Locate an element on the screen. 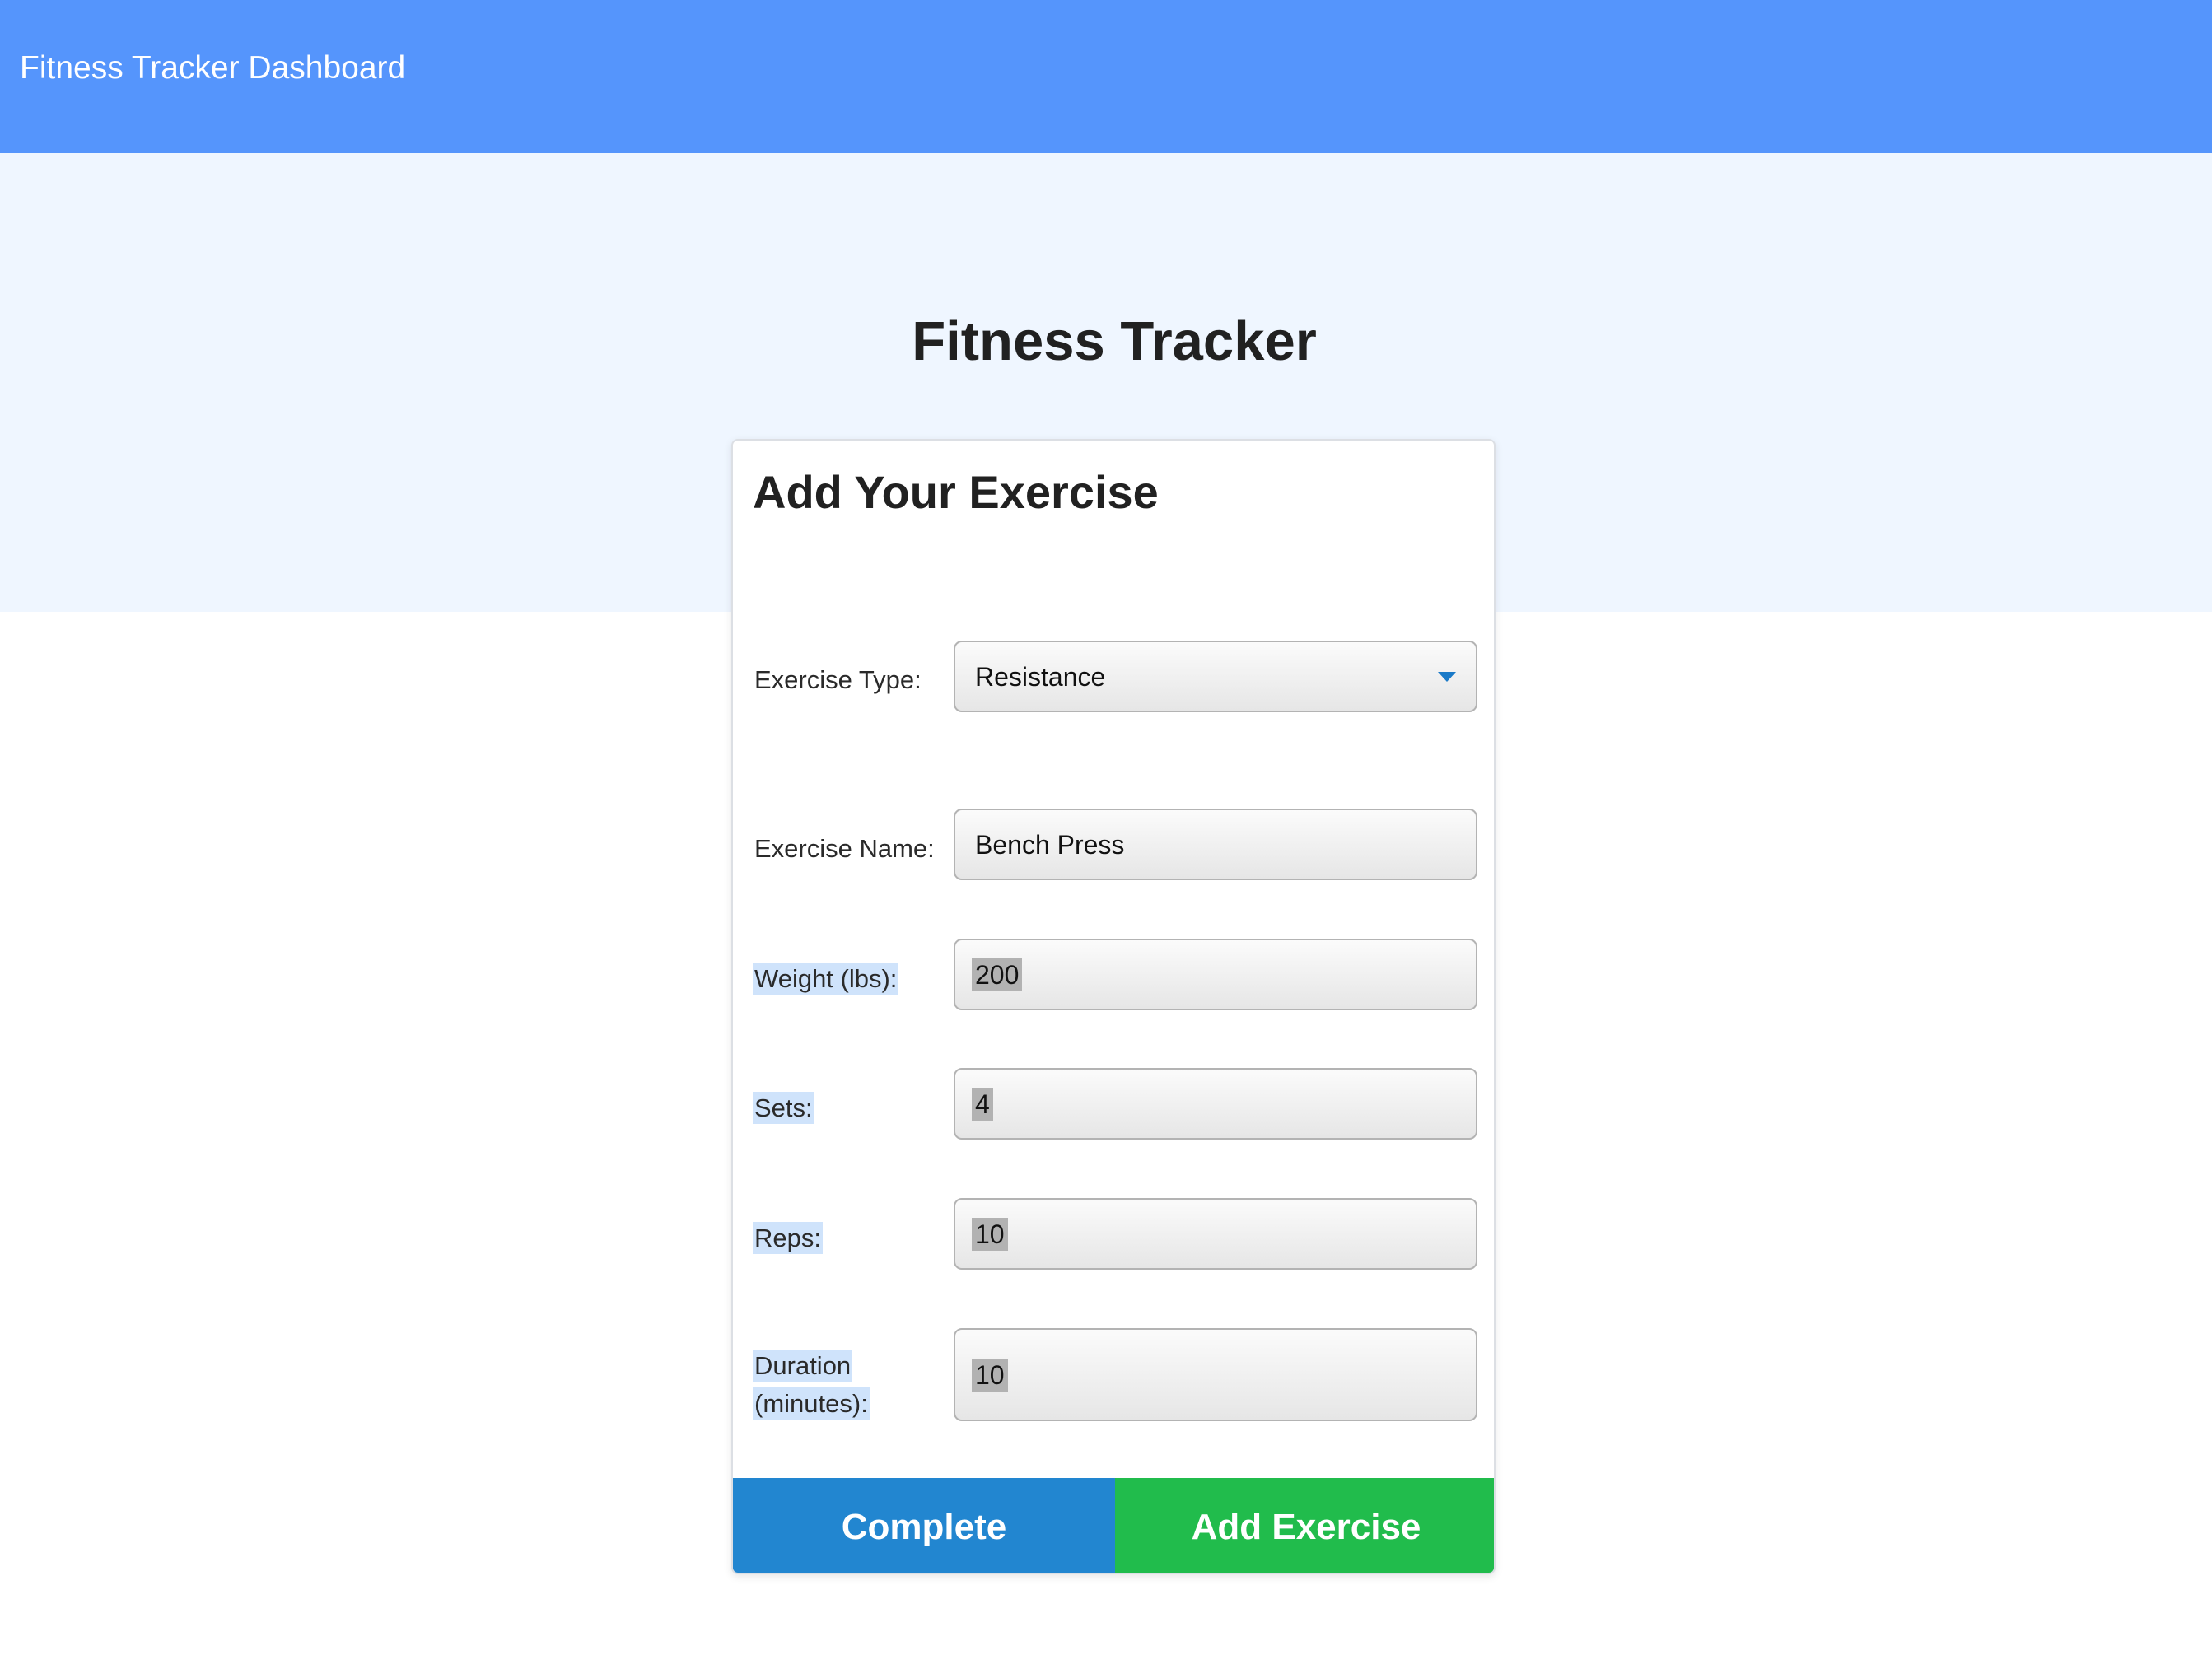 The image size is (2212, 1669). weight-value: 200 is located at coordinates (997, 975).